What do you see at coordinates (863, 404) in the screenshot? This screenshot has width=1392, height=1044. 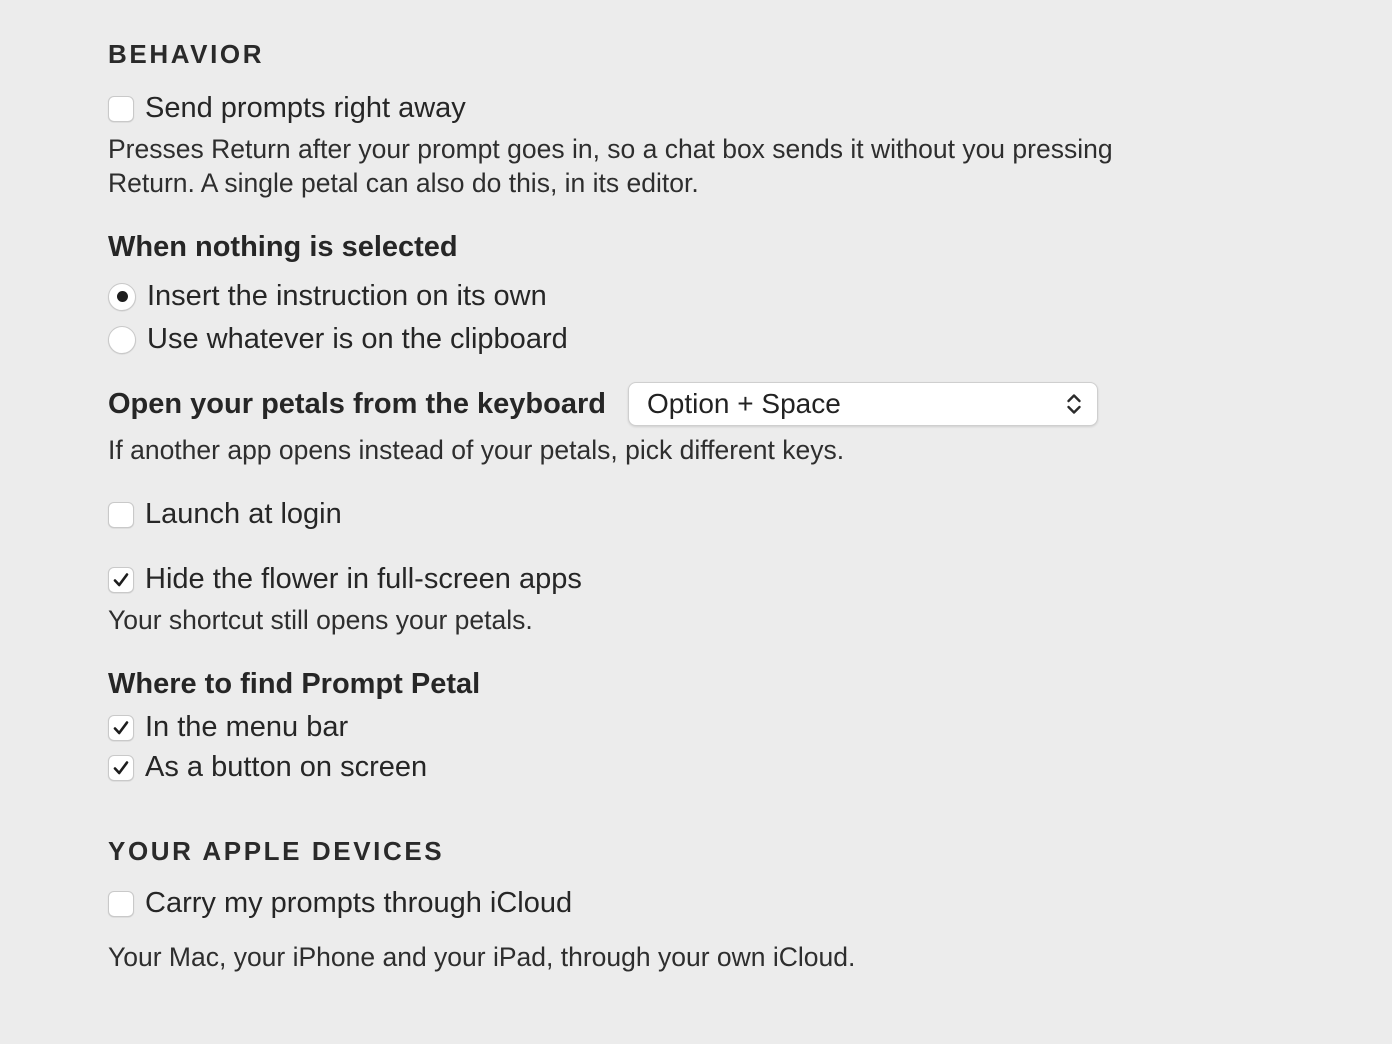 I see `shortcut-popup-button: Option + Space` at bounding box center [863, 404].